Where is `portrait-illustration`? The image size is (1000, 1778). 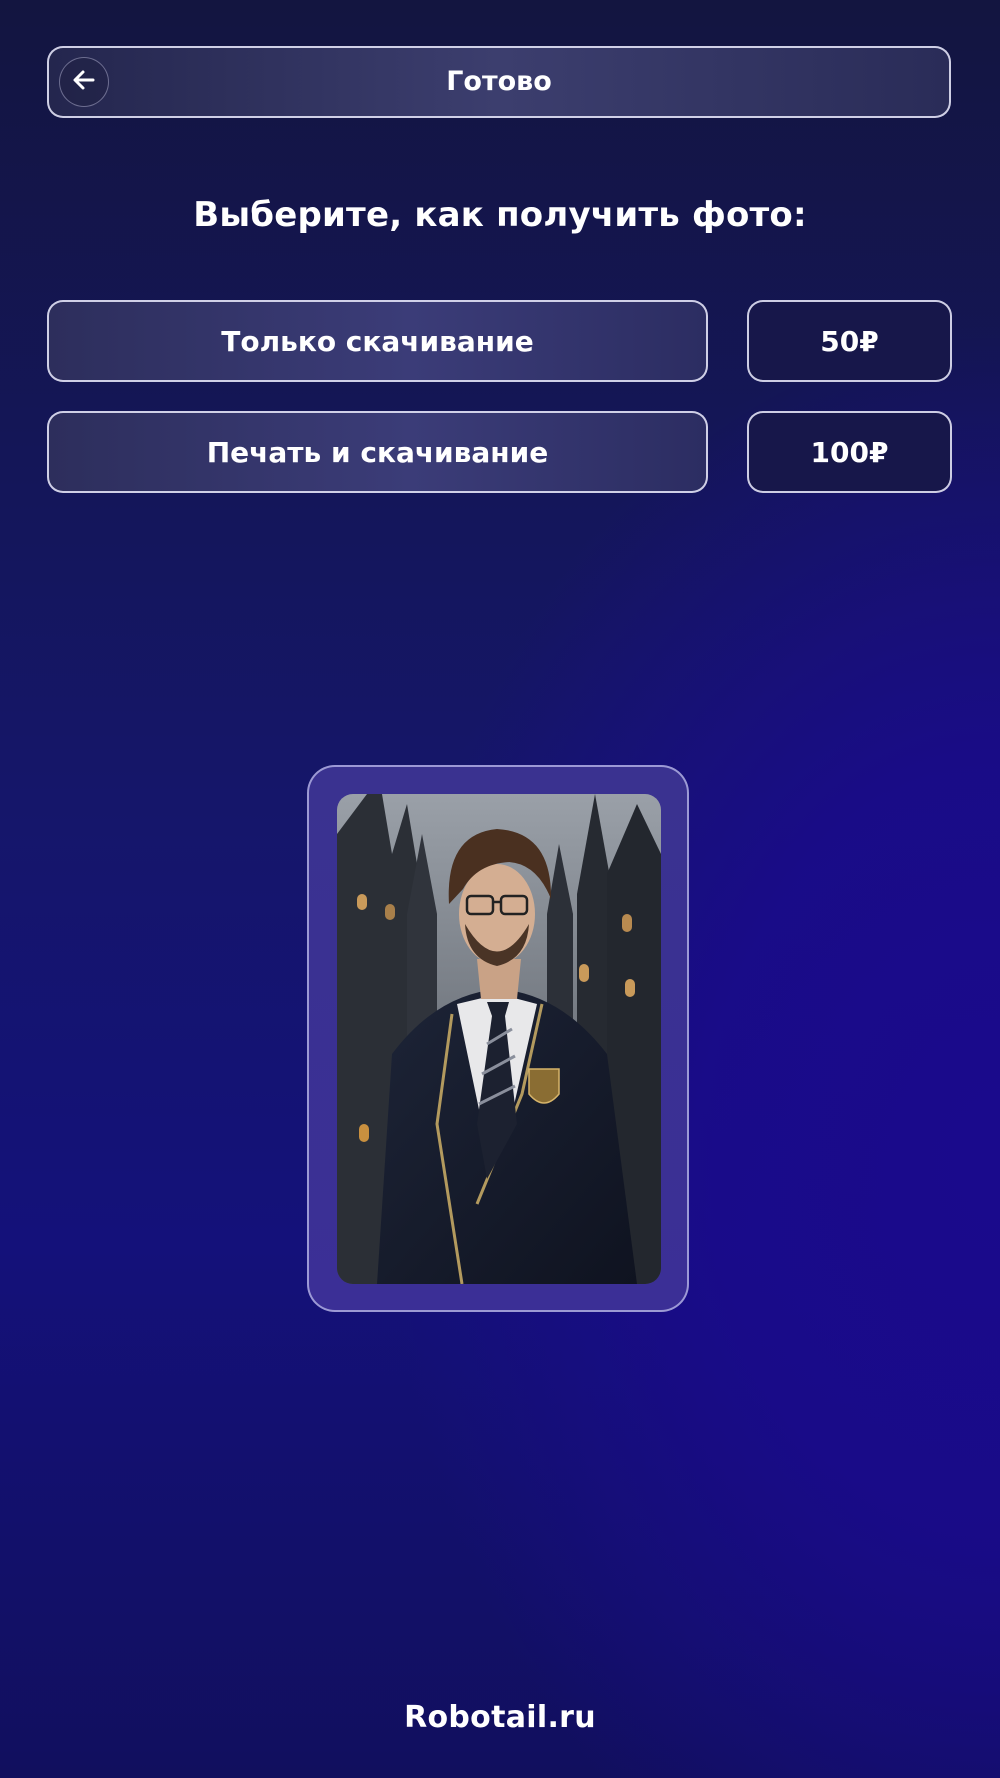
portrait-illustration is located at coordinates (499, 1039).